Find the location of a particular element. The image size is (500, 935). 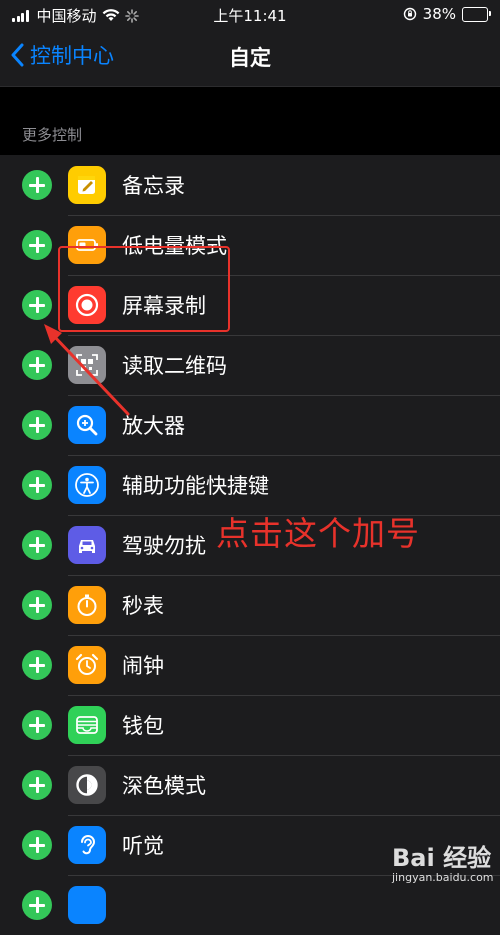

accessibility-icon is located at coordinates (87, 485).